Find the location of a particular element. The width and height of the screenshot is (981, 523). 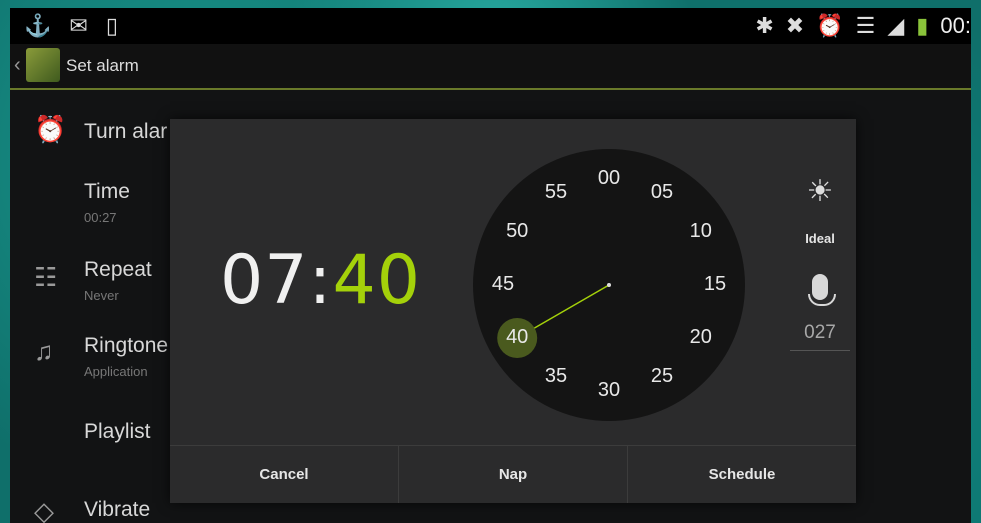

cancel-button: Cancel is located at coordinates (284, 474).